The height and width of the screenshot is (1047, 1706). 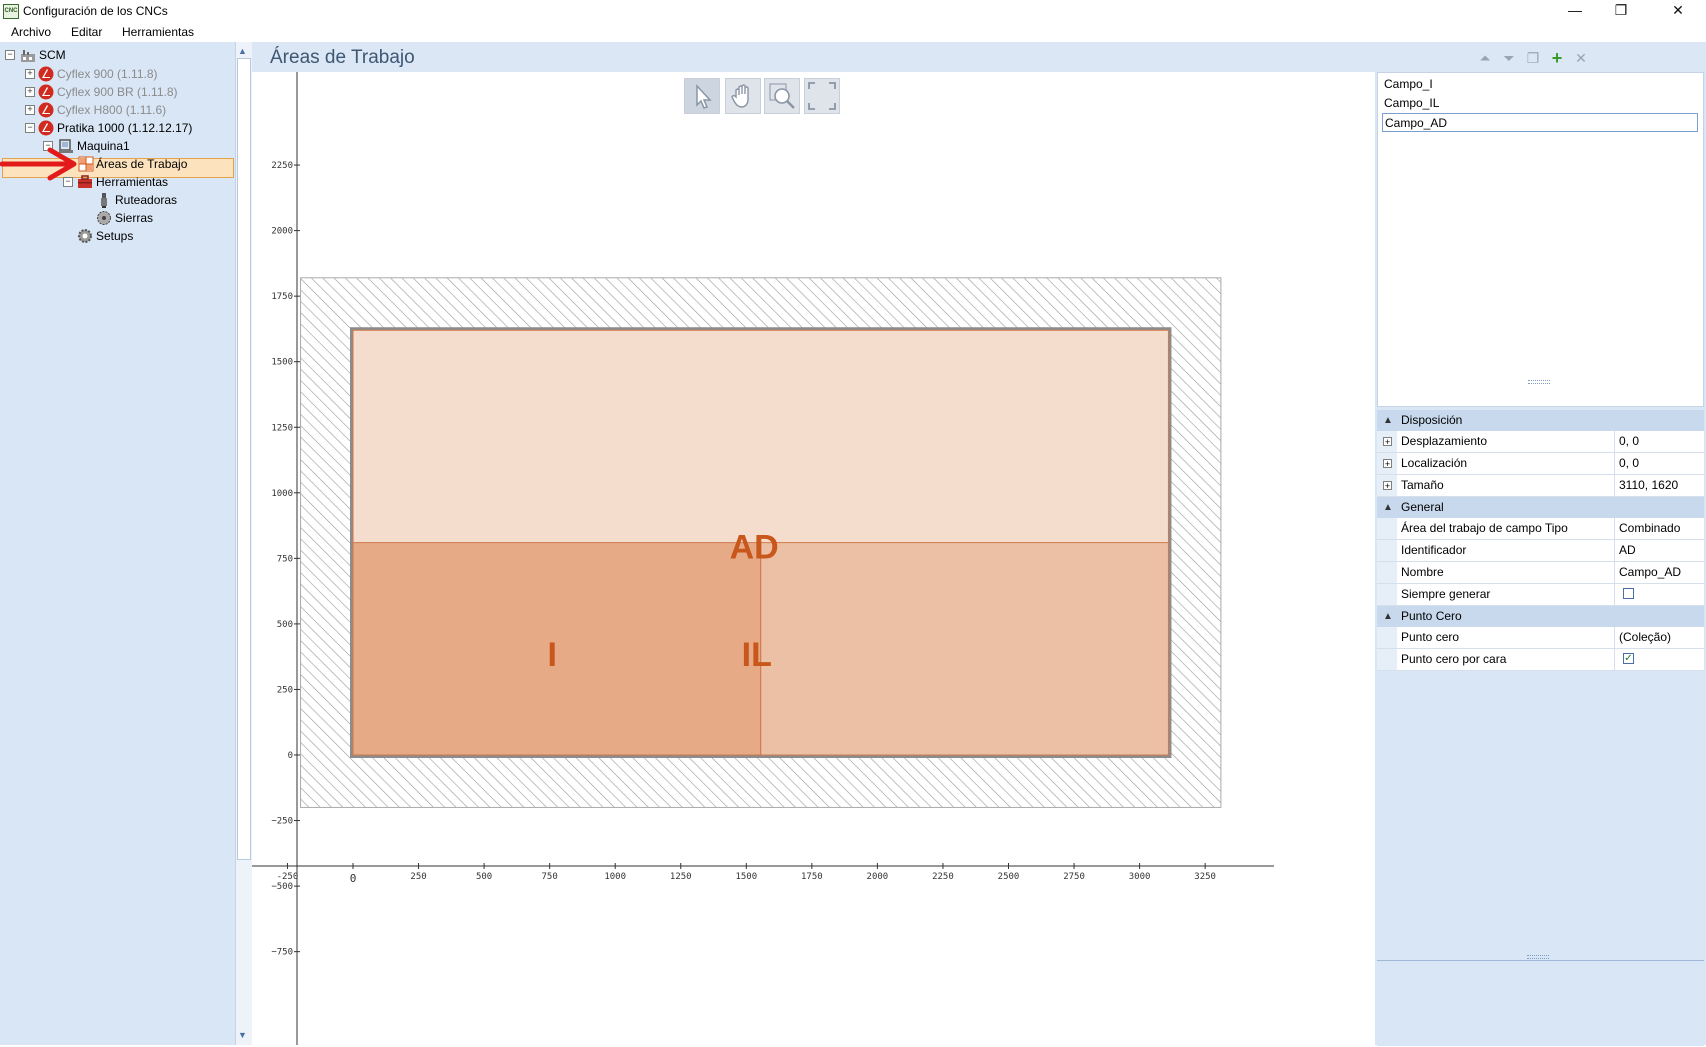 I want to click on copy-icon: ❐, so click(x=1533, y=58).